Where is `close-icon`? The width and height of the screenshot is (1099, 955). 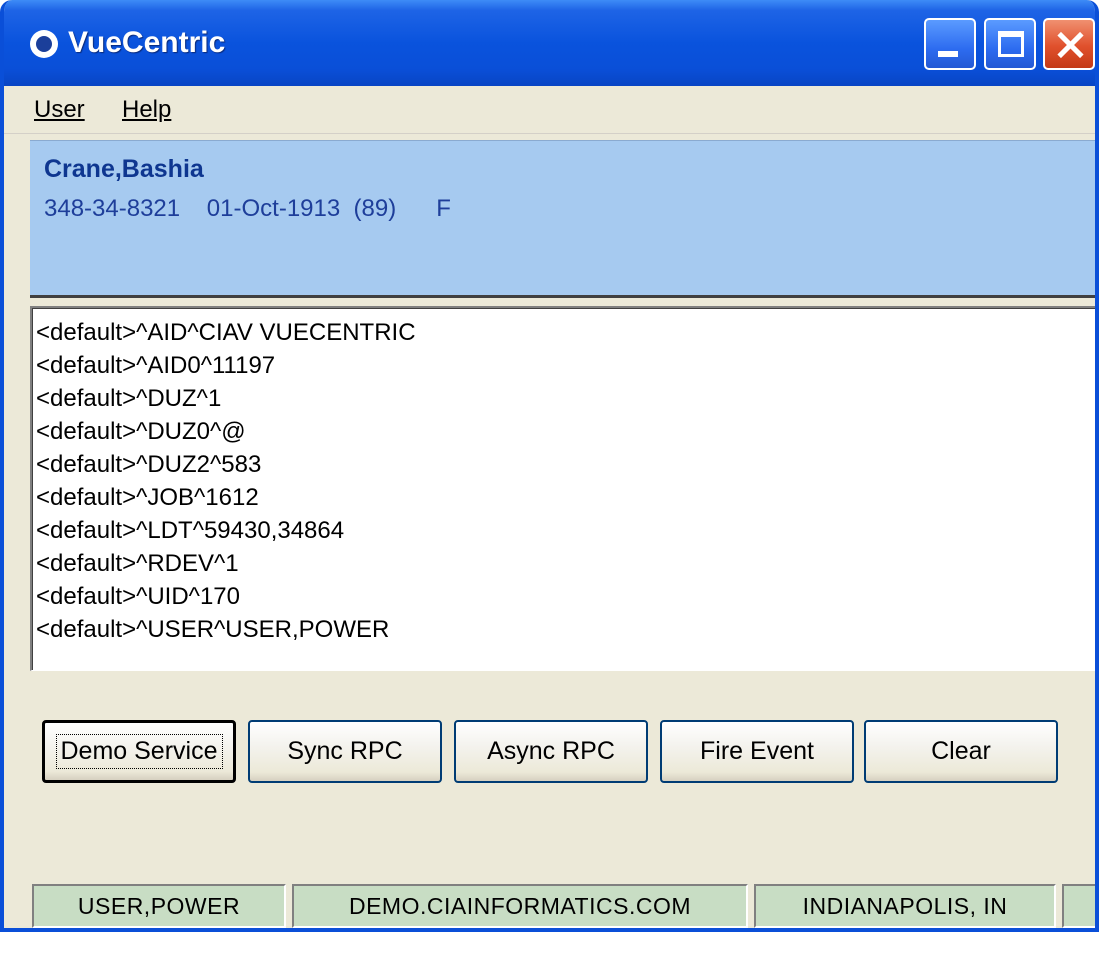
close-icon is located at coordinates (1069, 44).